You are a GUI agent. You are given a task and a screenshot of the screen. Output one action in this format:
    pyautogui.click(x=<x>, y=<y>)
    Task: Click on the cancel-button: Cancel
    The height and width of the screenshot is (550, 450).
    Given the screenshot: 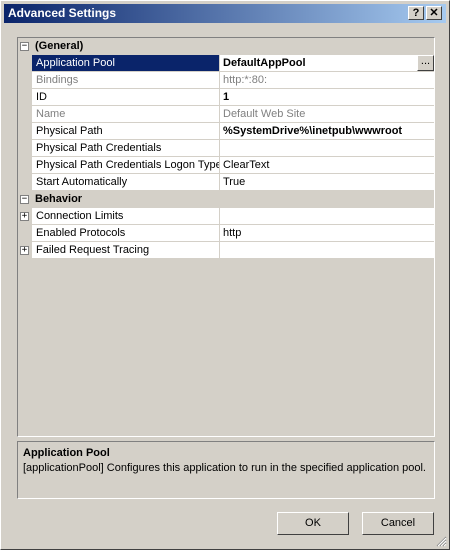 What is the action you would take?
    pyautogui.click(x=398, y=523)
    